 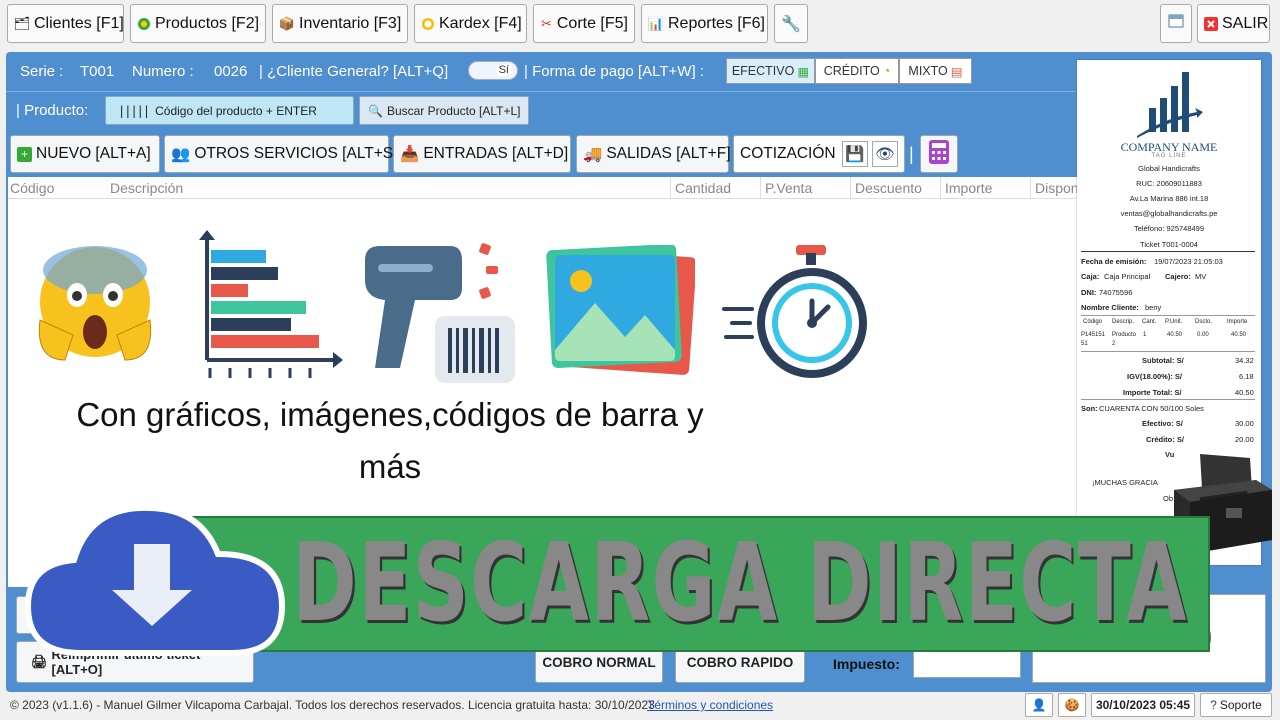 I want to click on productos-button: Productos [F2], so click(x=198, y=23).